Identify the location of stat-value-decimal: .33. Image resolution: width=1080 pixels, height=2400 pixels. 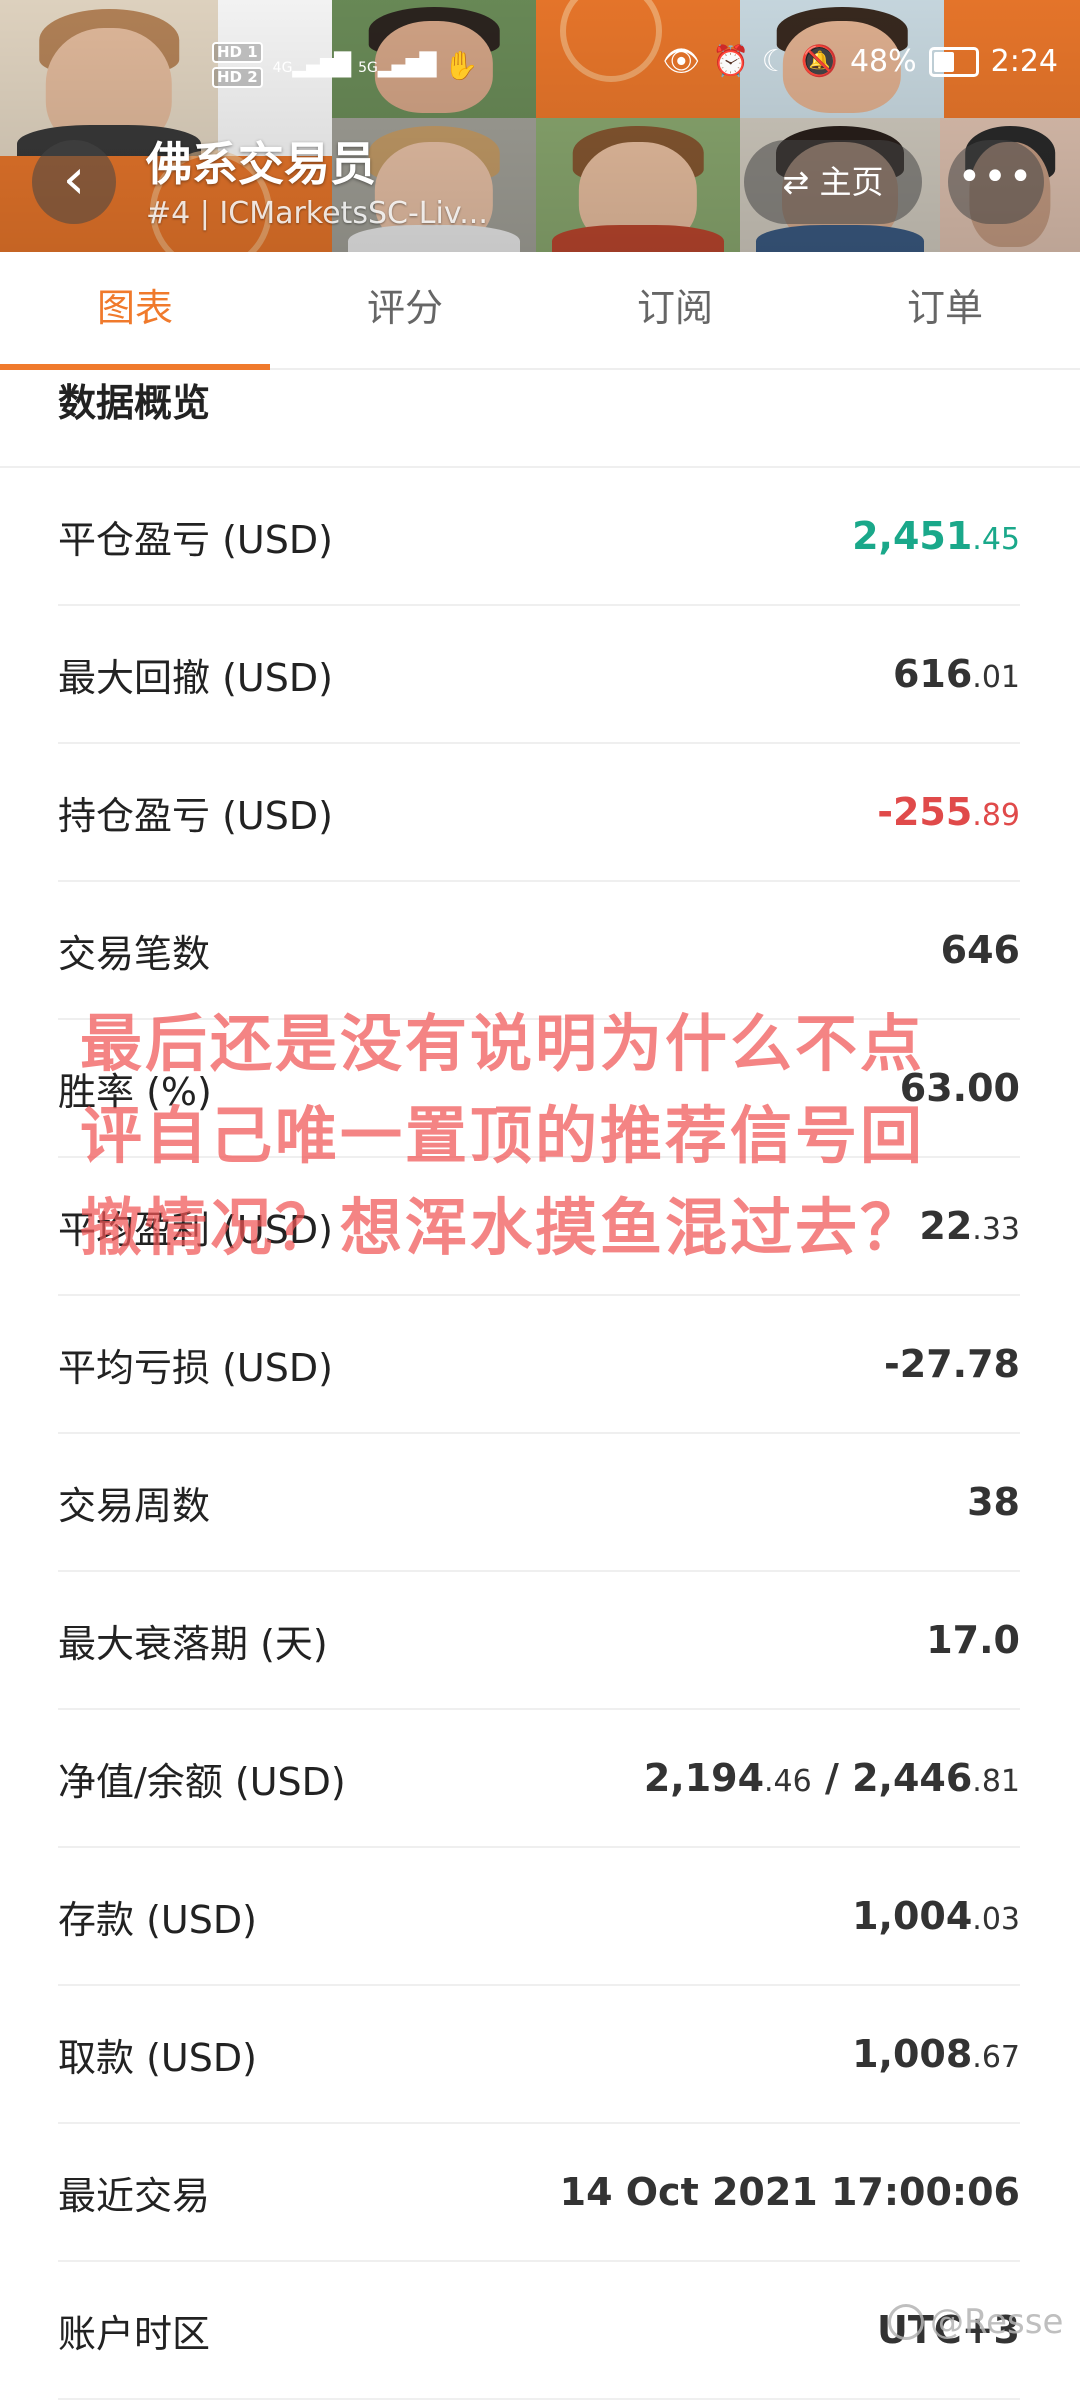
(996, 1229).